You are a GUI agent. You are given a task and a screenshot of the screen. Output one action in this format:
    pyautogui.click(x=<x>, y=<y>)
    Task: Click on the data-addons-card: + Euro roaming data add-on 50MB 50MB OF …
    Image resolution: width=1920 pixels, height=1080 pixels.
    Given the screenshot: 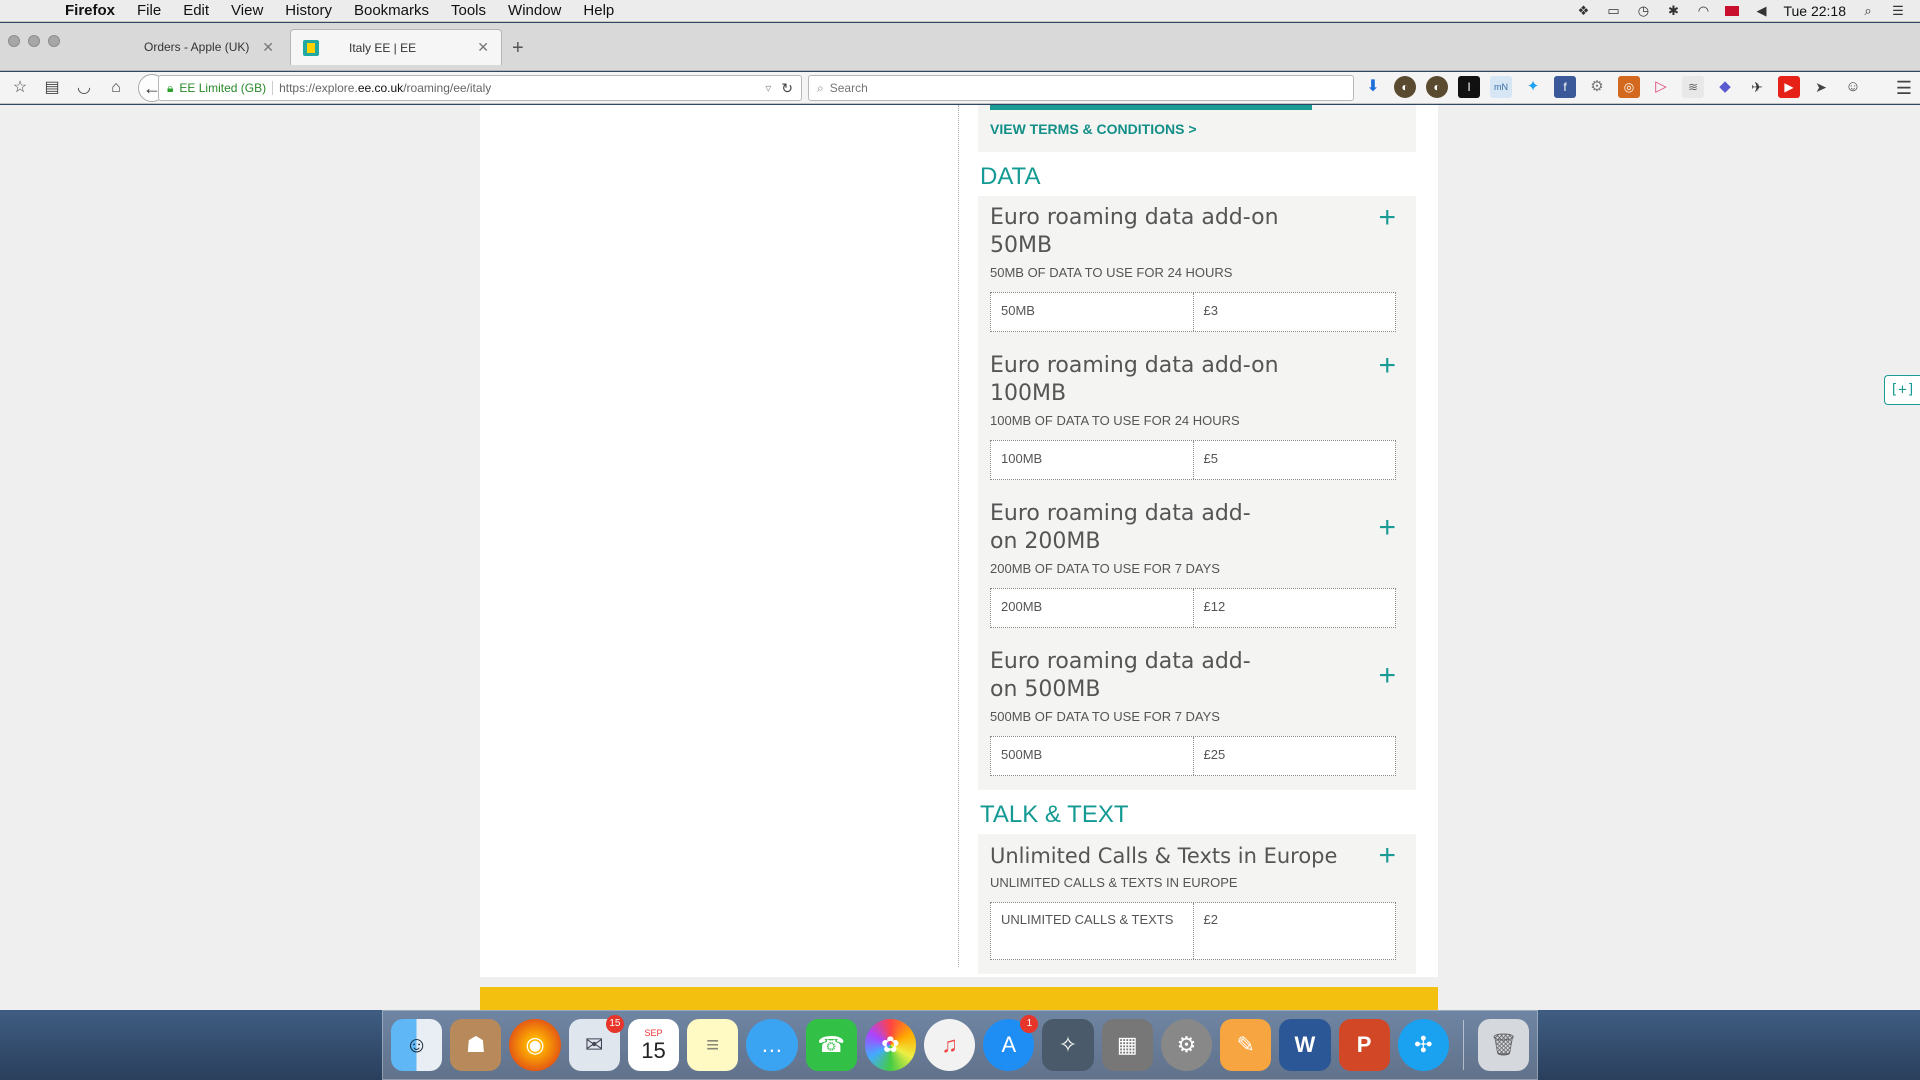 What is the action you would take?
    pyautogui.click(x=1197, y=493)
    